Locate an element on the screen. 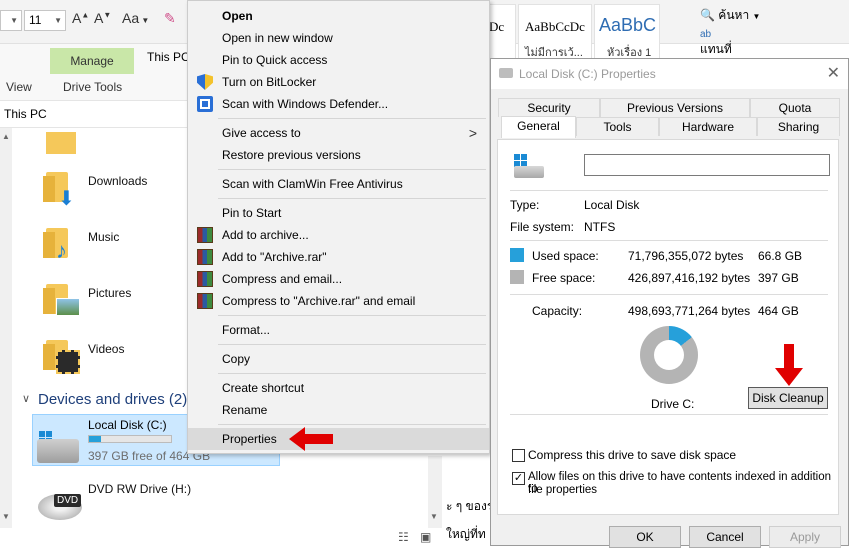 The height and width of the screenshot is (548, 849). tab-quota: Quota is located at coordinates (795, 107).